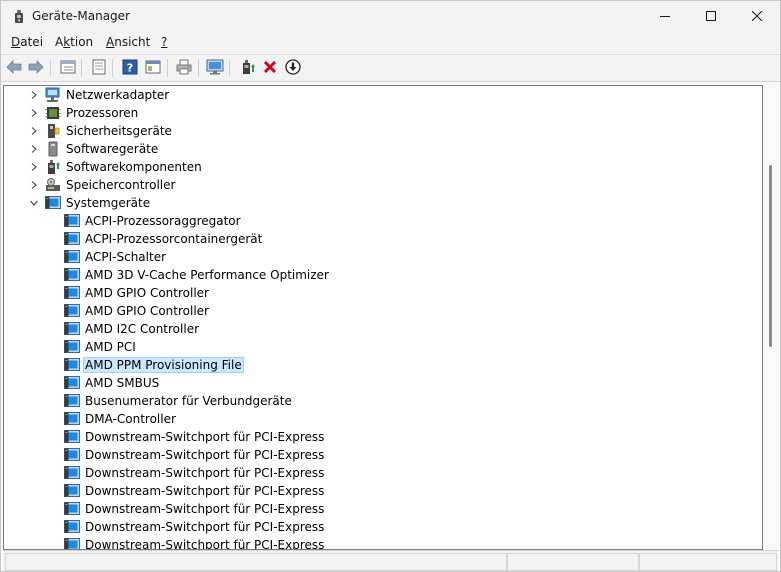 The height and width of the screenshot is (572, 781). What do you see at coordinates (128, 42) in the screenshot?
I see `menu-ansicht: Ansicht` at bounding box center [128, 42].